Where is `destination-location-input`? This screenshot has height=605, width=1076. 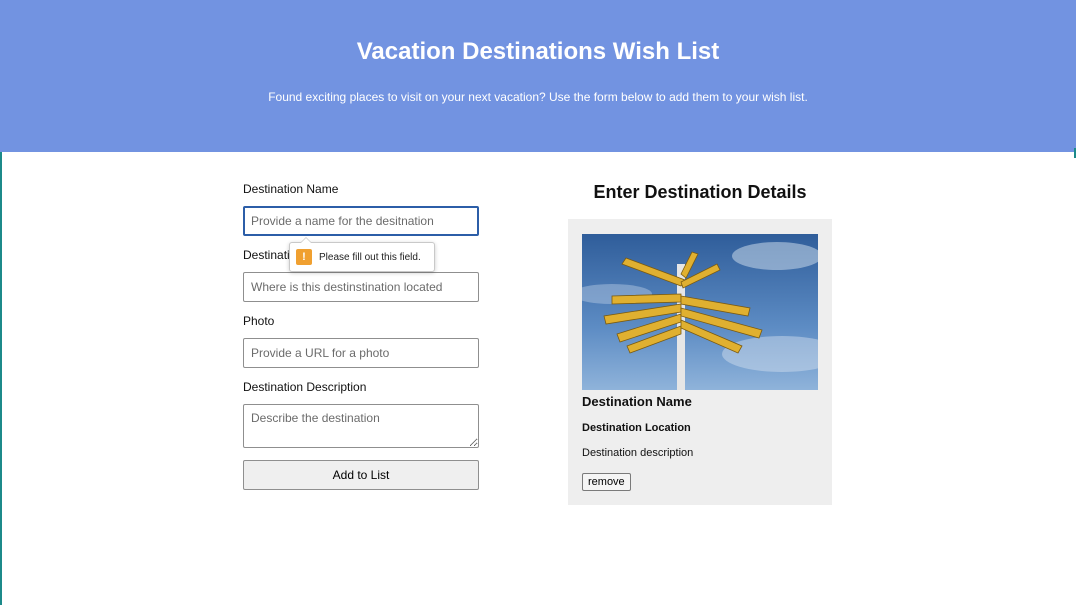 destination-location-input is located at coordinates (361, 287).